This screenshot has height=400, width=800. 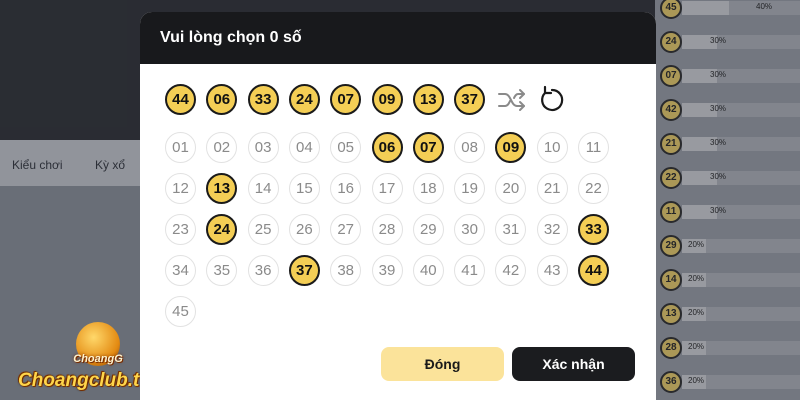 What do you see at coordinates (387, 188) in the screenshot?
I see `number-ball: 17` at bounding box center [387, 188].